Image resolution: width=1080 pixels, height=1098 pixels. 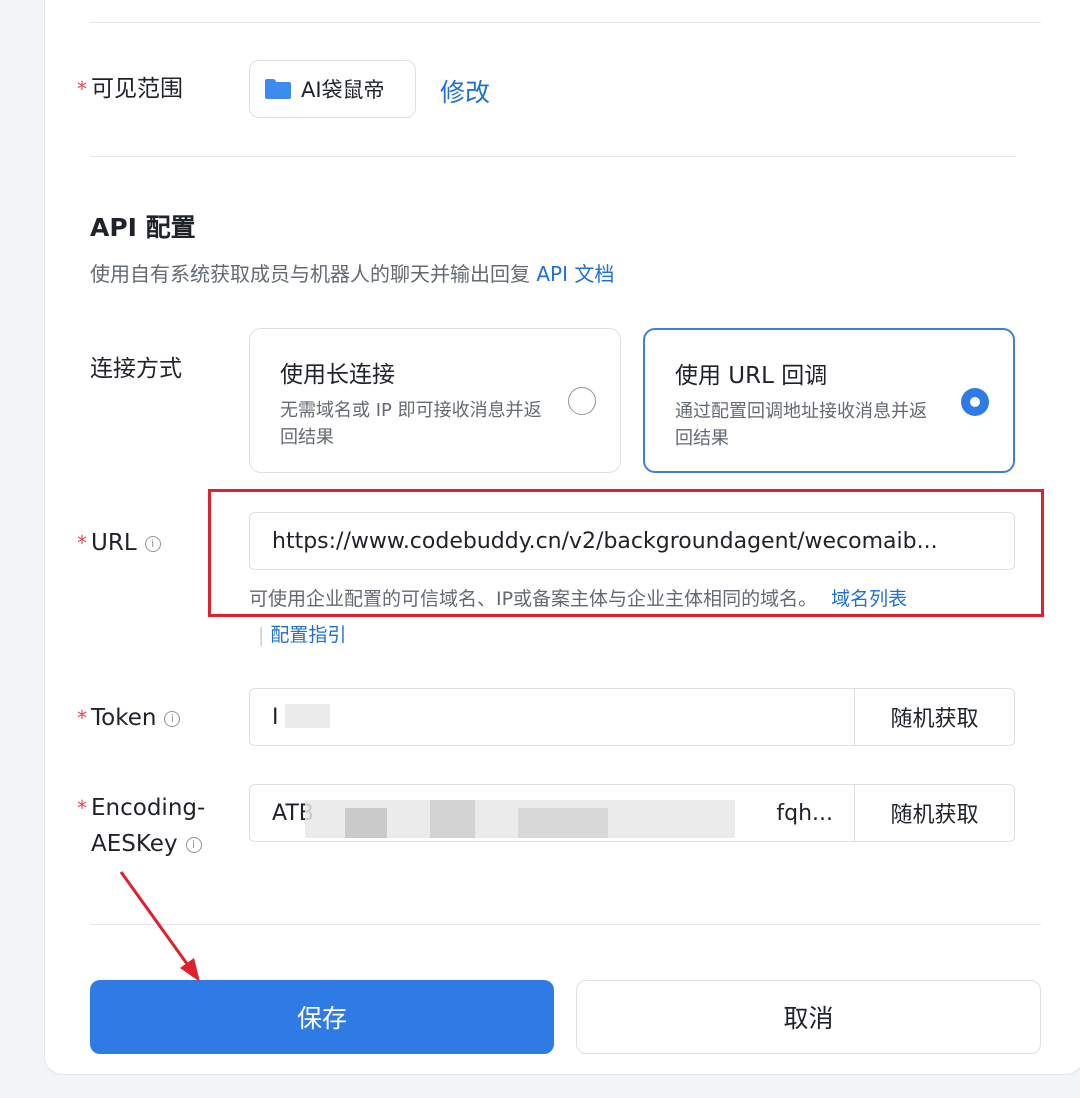 I want to click on option-desc: 无需域名或 IP 即可接收消息并返回结果, so click(x=411, y=424).